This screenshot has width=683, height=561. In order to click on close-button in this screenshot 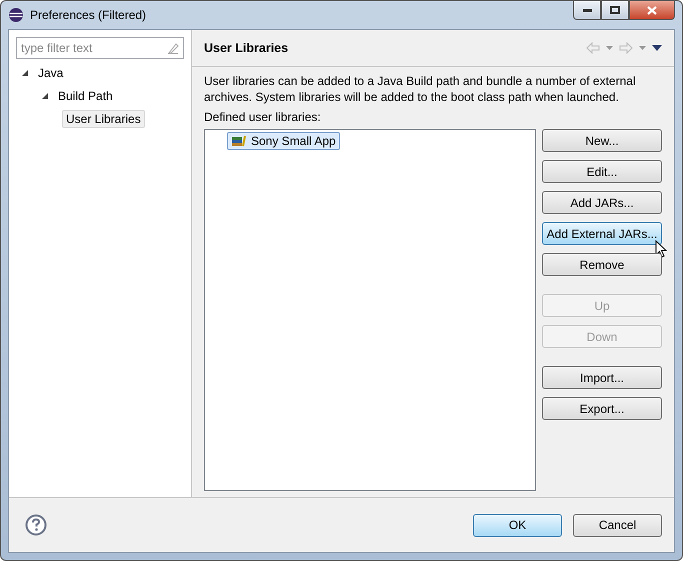, I will do `click(652, 10)`.